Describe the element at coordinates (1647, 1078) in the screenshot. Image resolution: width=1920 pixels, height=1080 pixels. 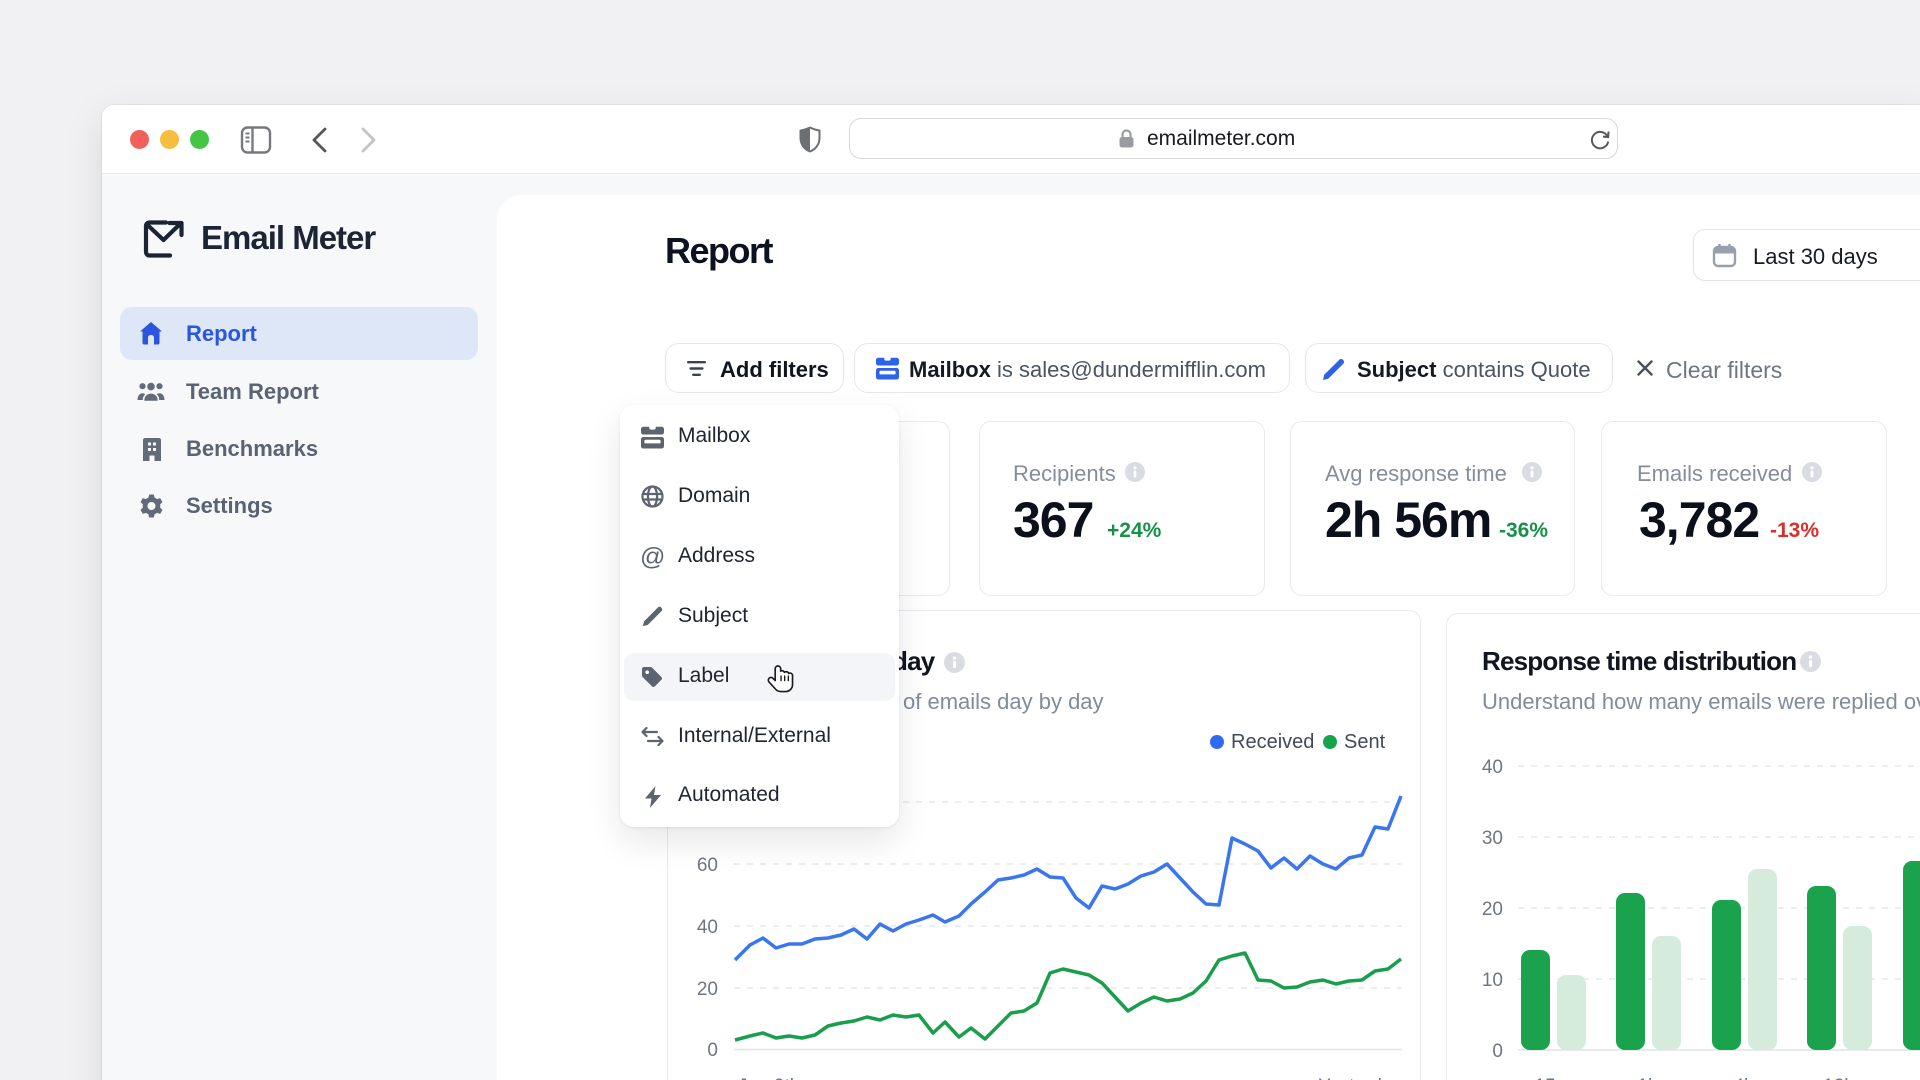
I see `svg-text: 1h` at that location.